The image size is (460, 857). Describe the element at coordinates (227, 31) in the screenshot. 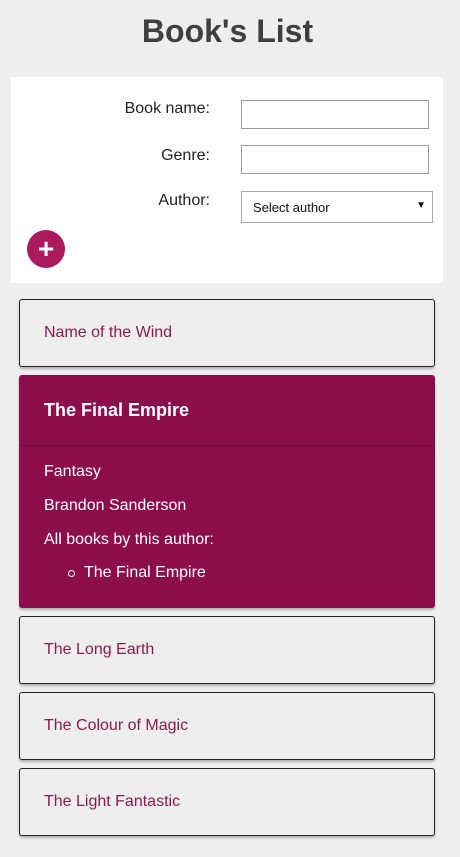

I see `page-title: Book's List` at that location.